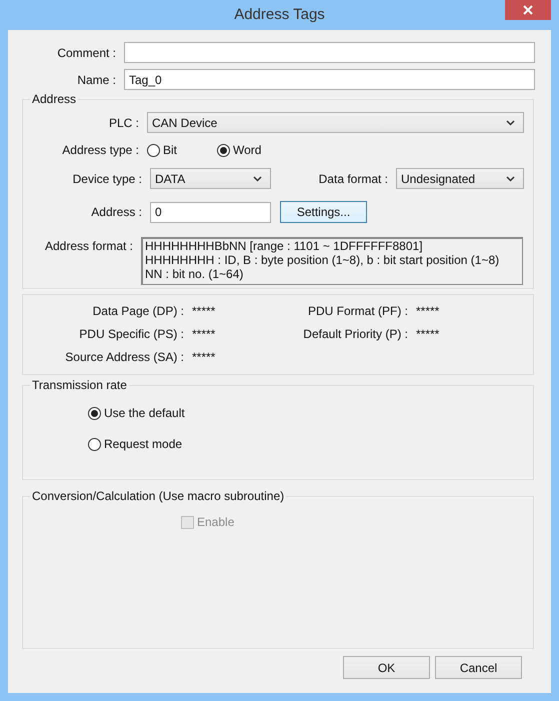 Image resolution: width=559 pixels, height=701 pixels. I want to click on close-button, so click(528, 10).